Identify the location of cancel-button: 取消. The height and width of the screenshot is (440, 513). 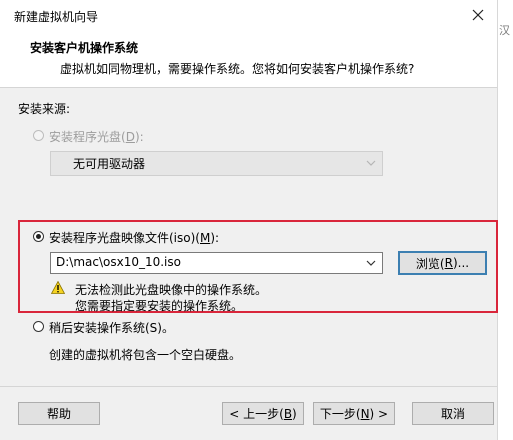
(453, 413).